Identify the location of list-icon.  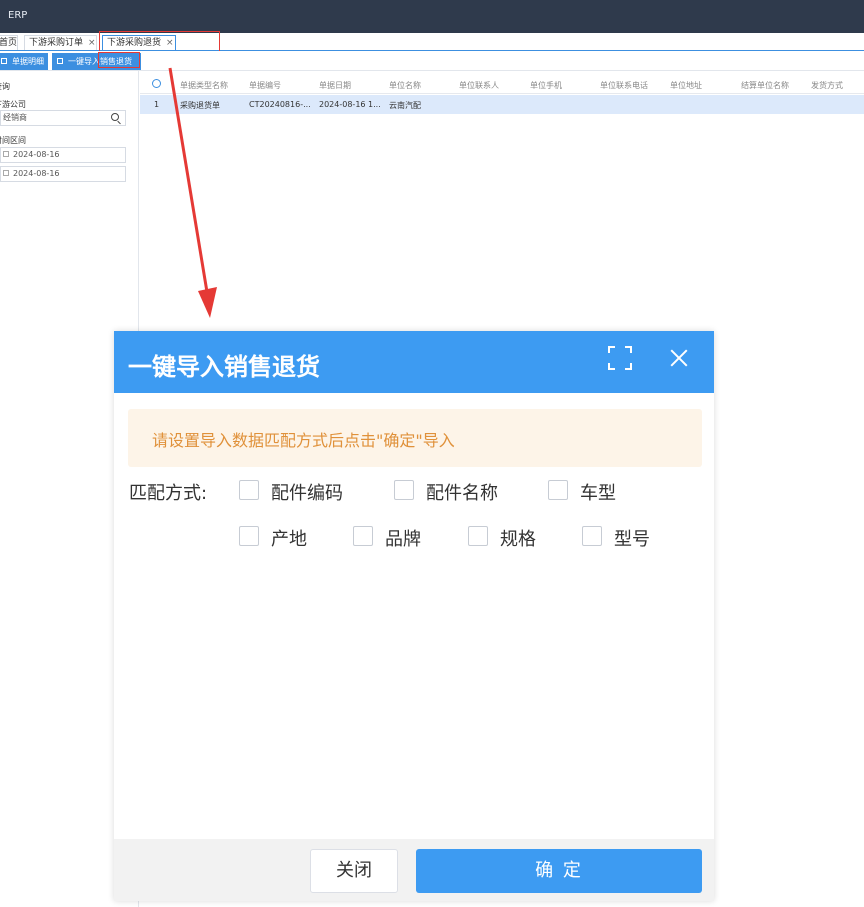
(4, 60).